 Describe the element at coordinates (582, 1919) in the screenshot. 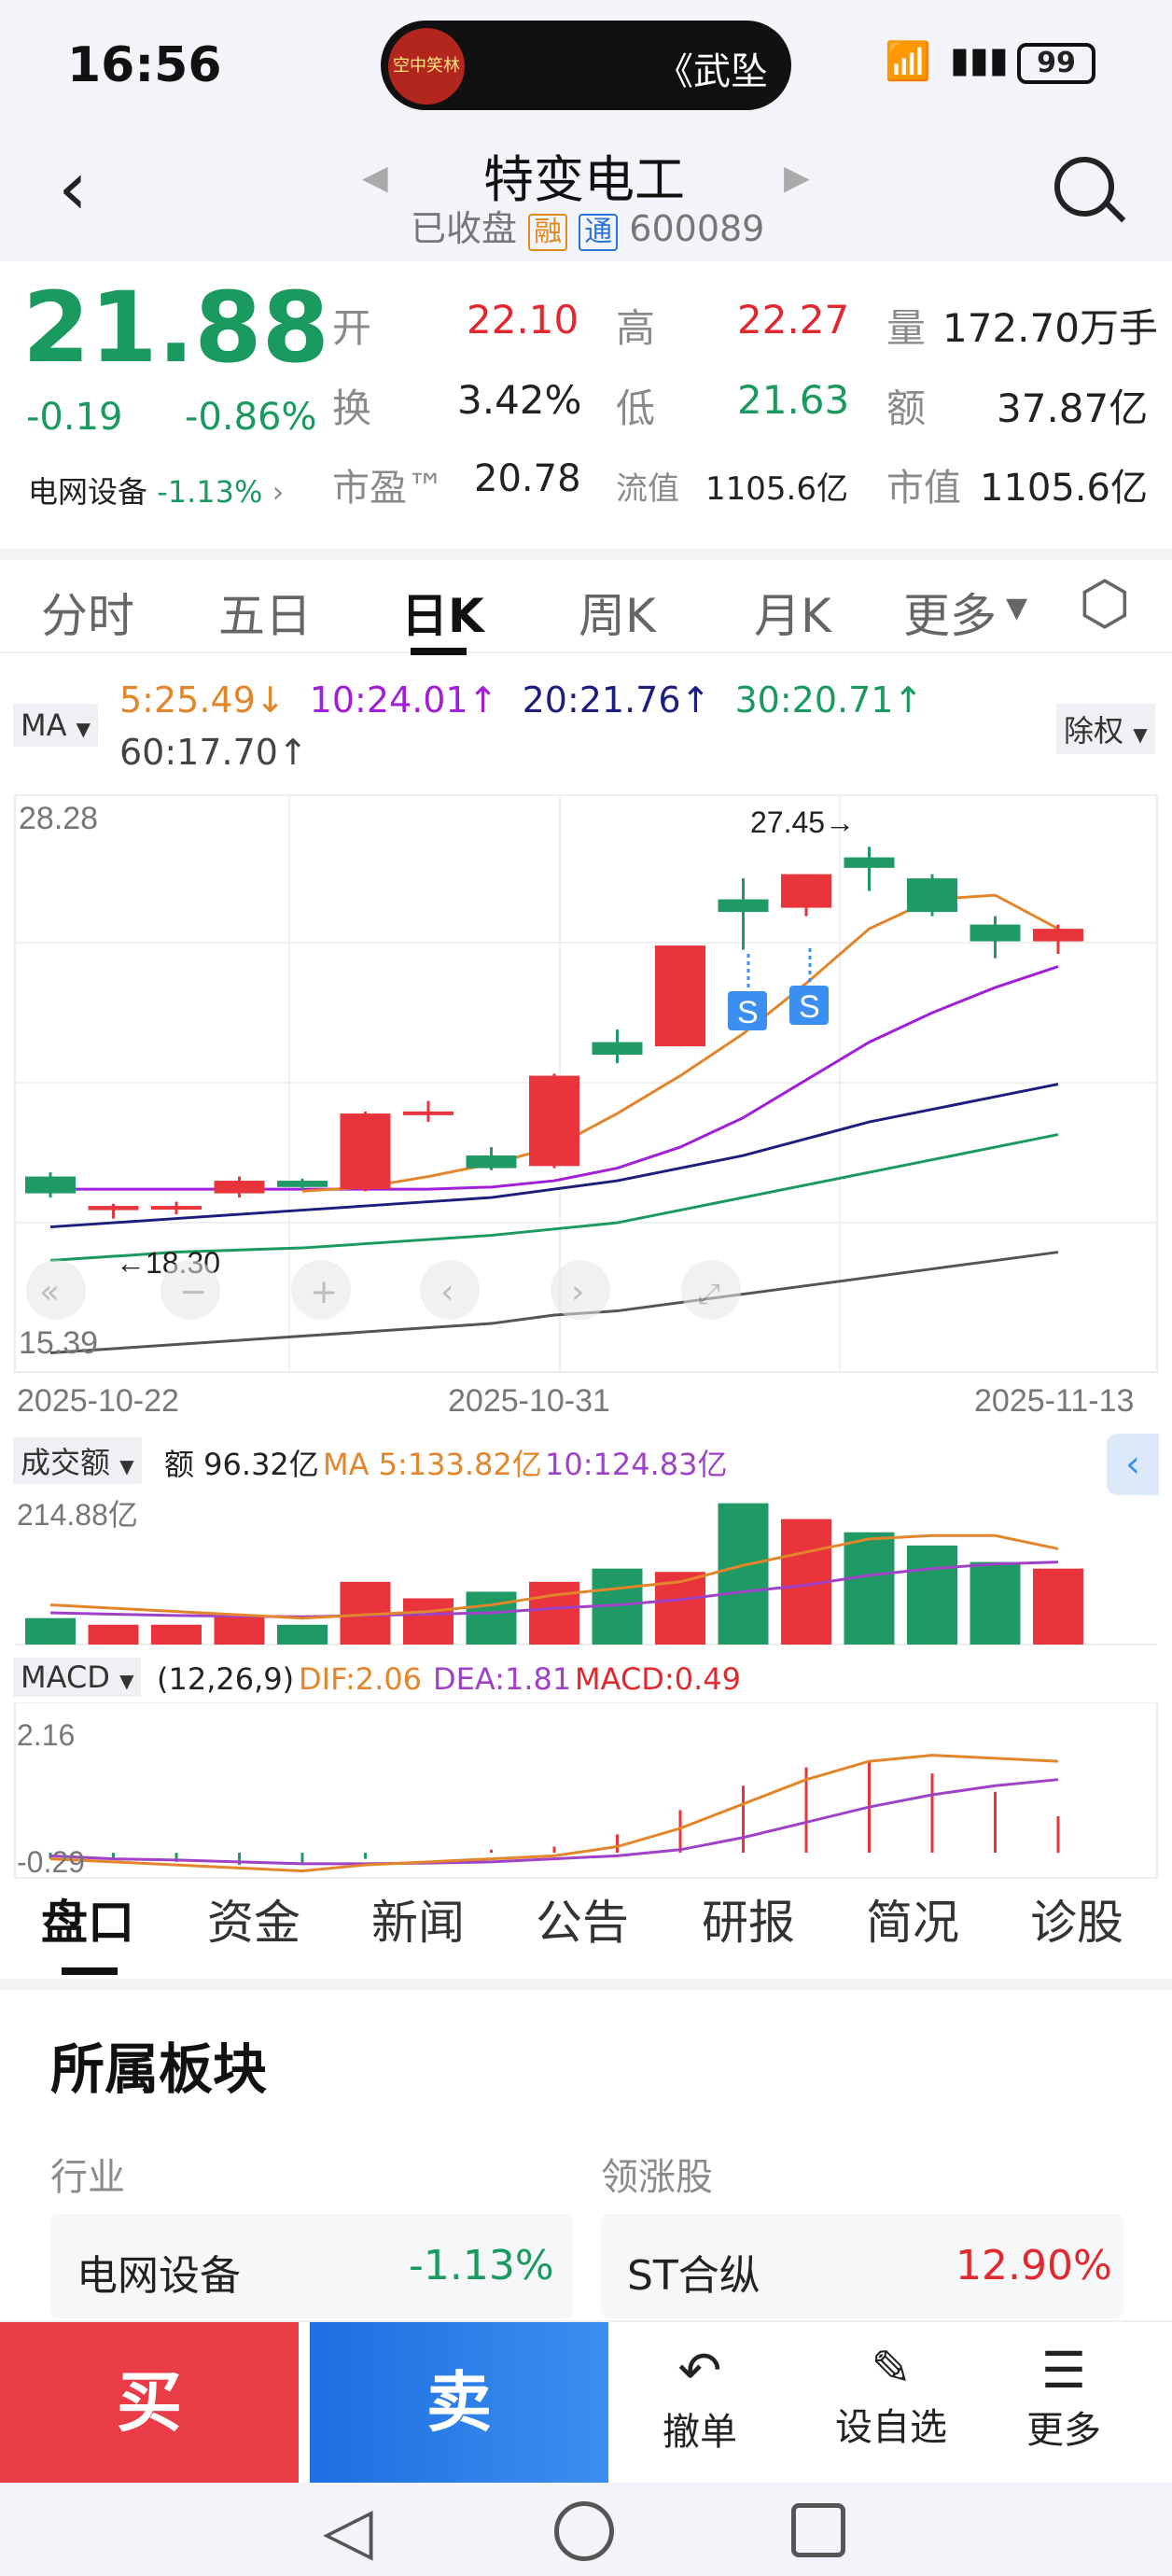

I see `tab-announcements: 公告` at that location.